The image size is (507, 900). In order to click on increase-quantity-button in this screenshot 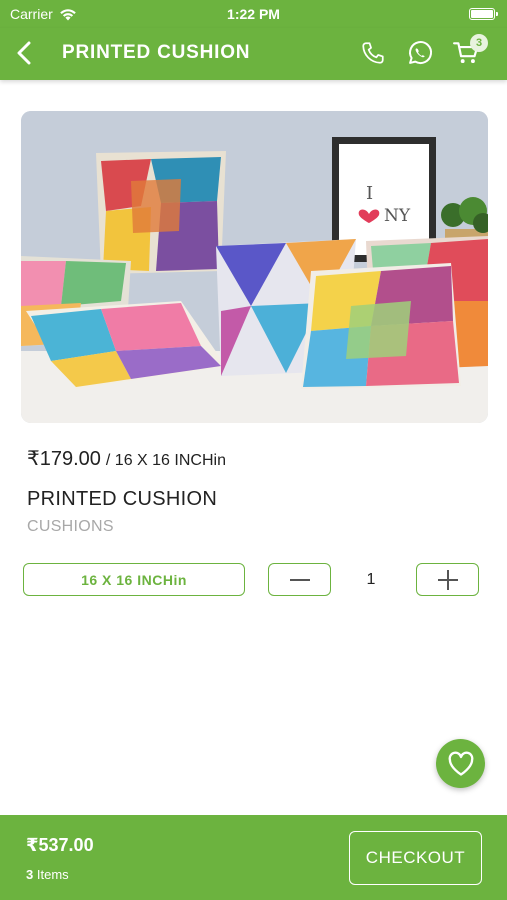, I will do `click(447, 579)`.